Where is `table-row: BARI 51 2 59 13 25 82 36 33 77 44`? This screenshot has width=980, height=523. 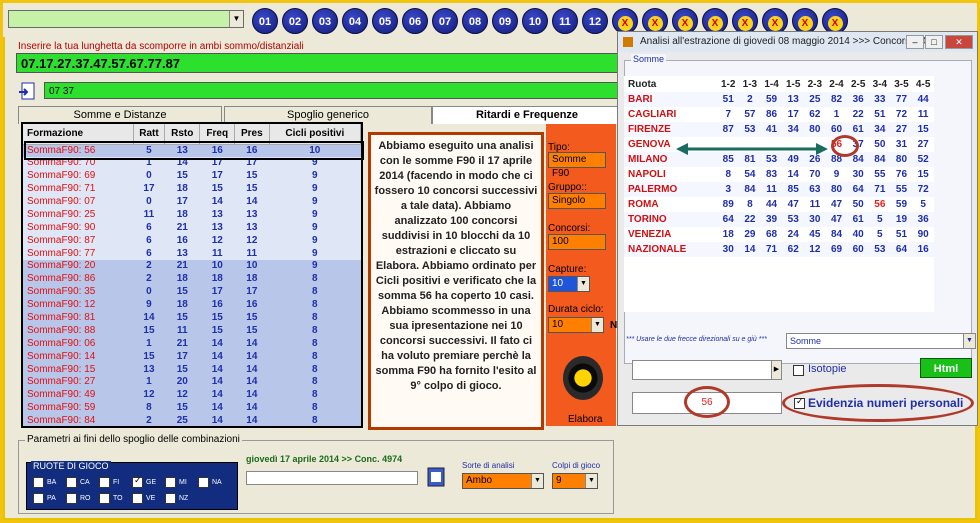
table-row: BARI 51 2 59 13 25 82 36 33 77 44 is located at coordinates (779, 99).